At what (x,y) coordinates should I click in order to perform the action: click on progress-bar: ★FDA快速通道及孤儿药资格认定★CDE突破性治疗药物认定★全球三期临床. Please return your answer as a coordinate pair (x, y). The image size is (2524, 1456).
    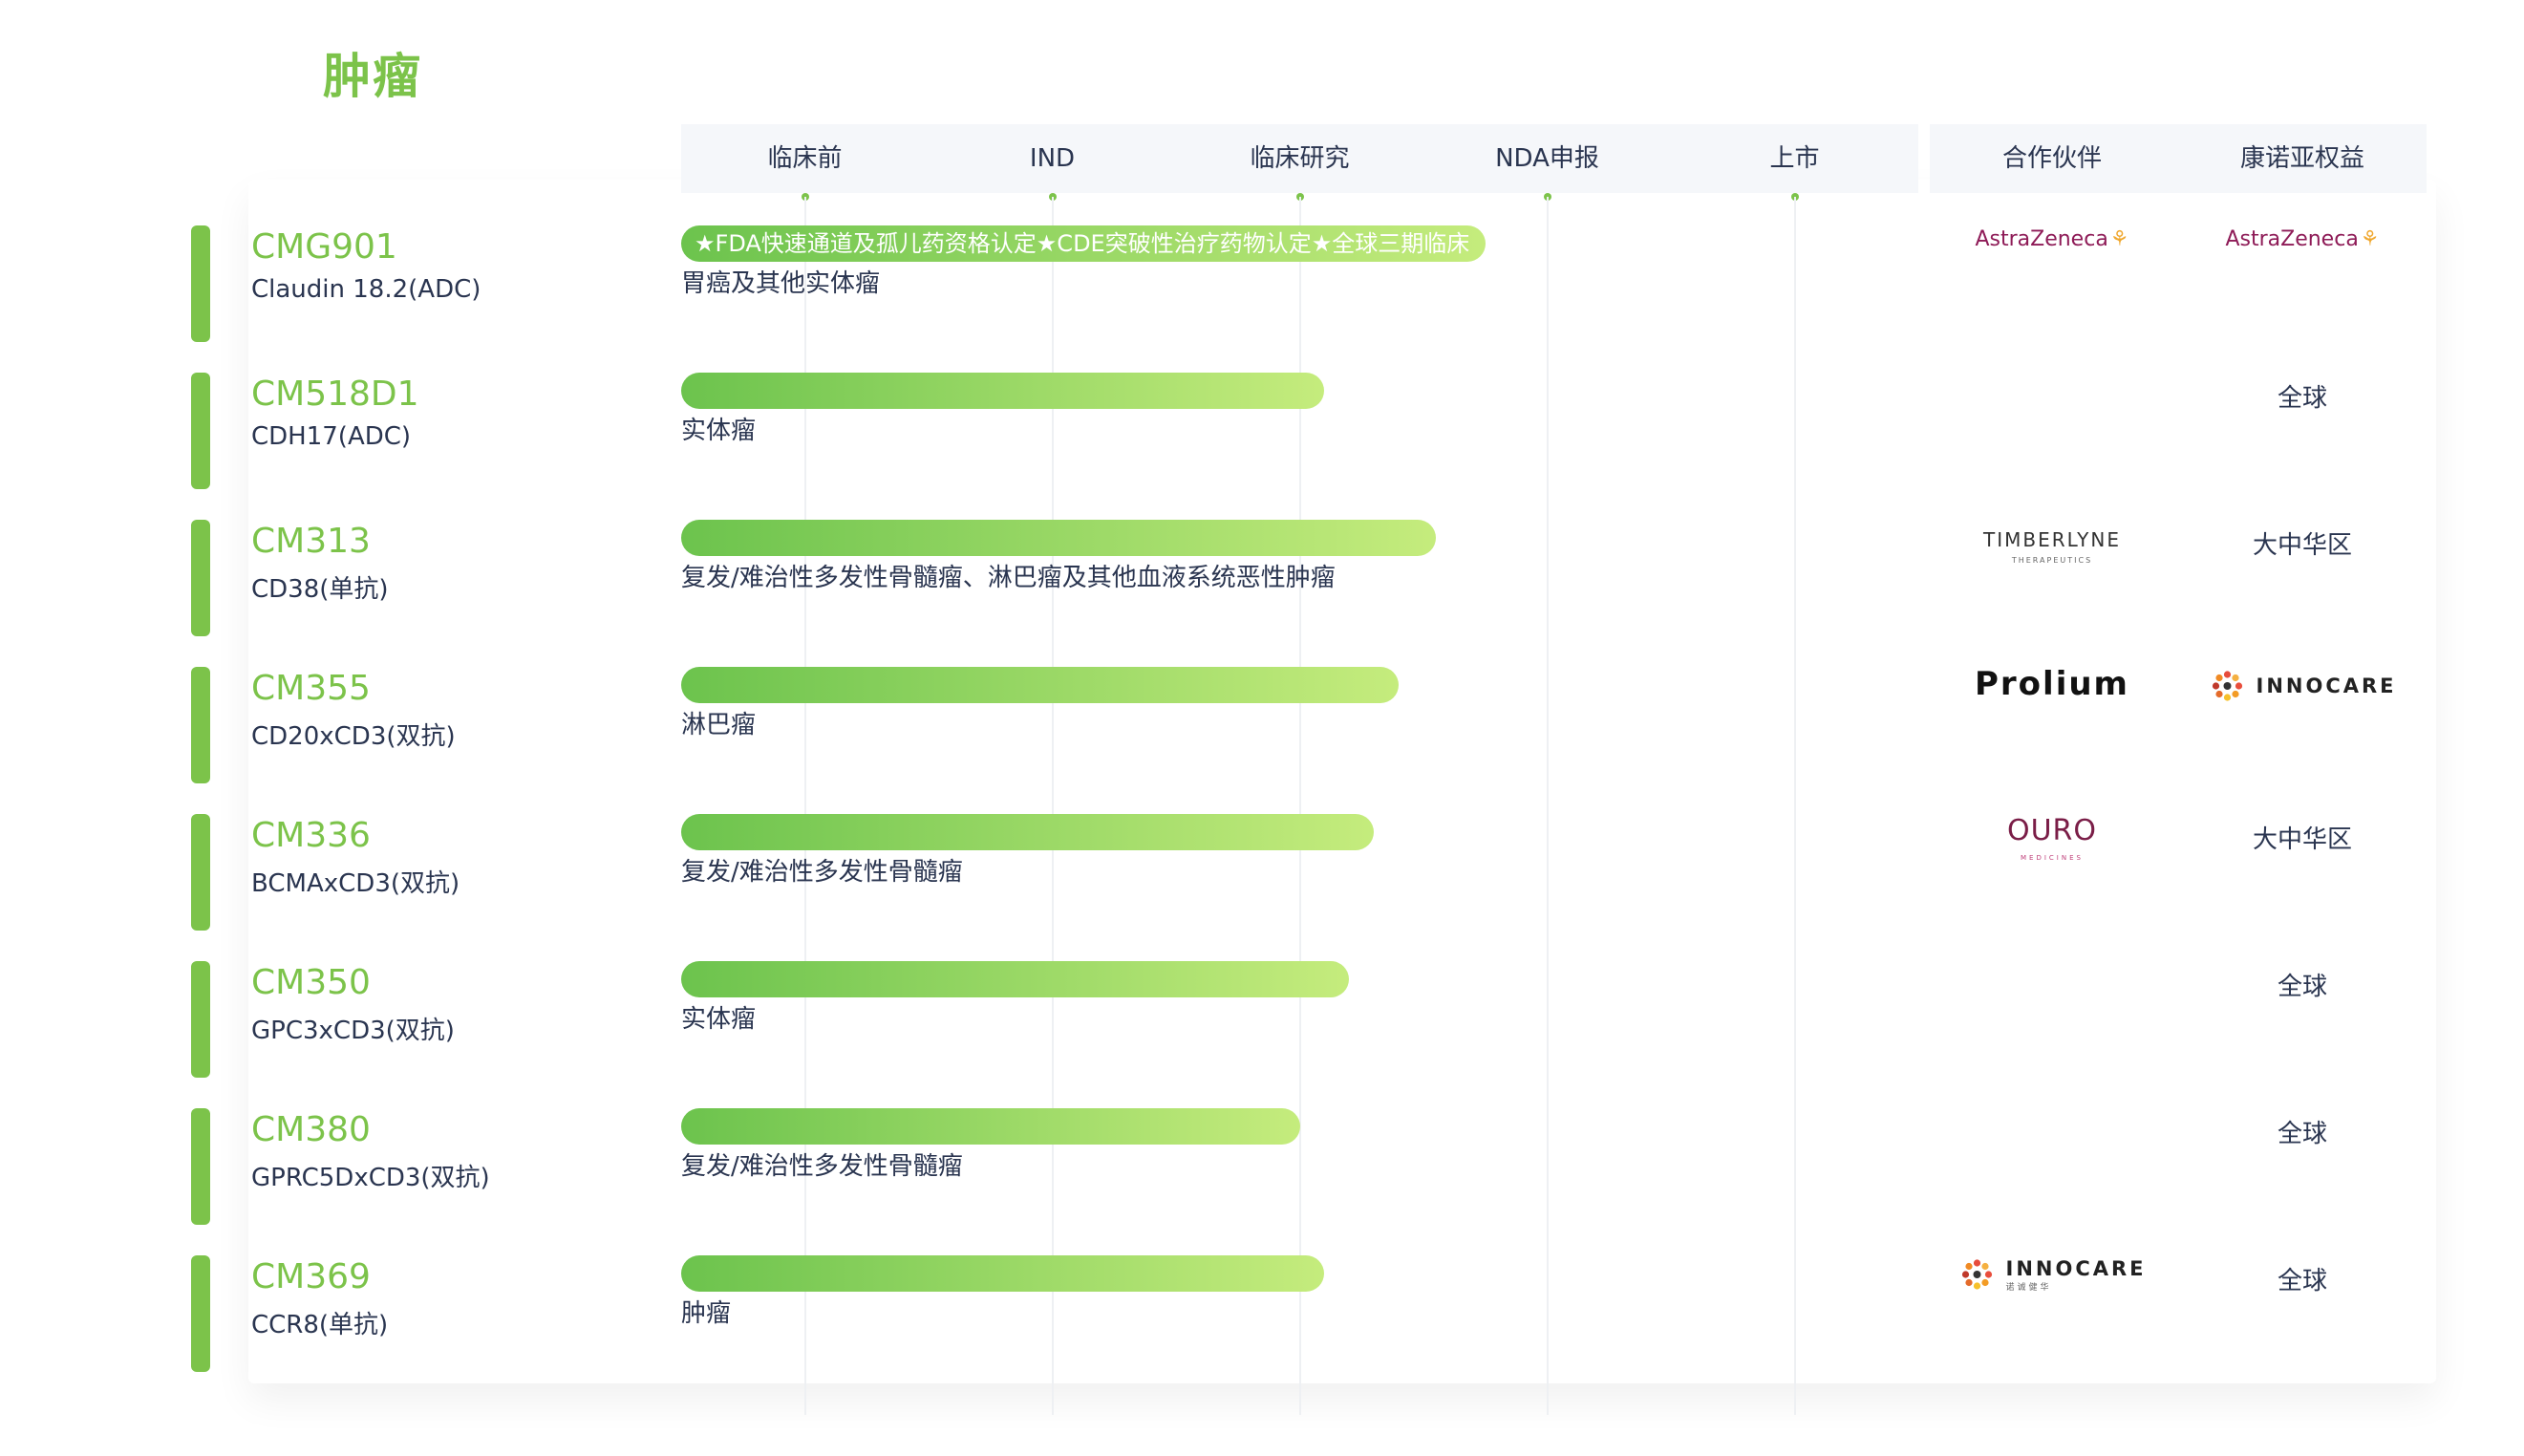
    Looking at the image, I should click on (1084, 244).